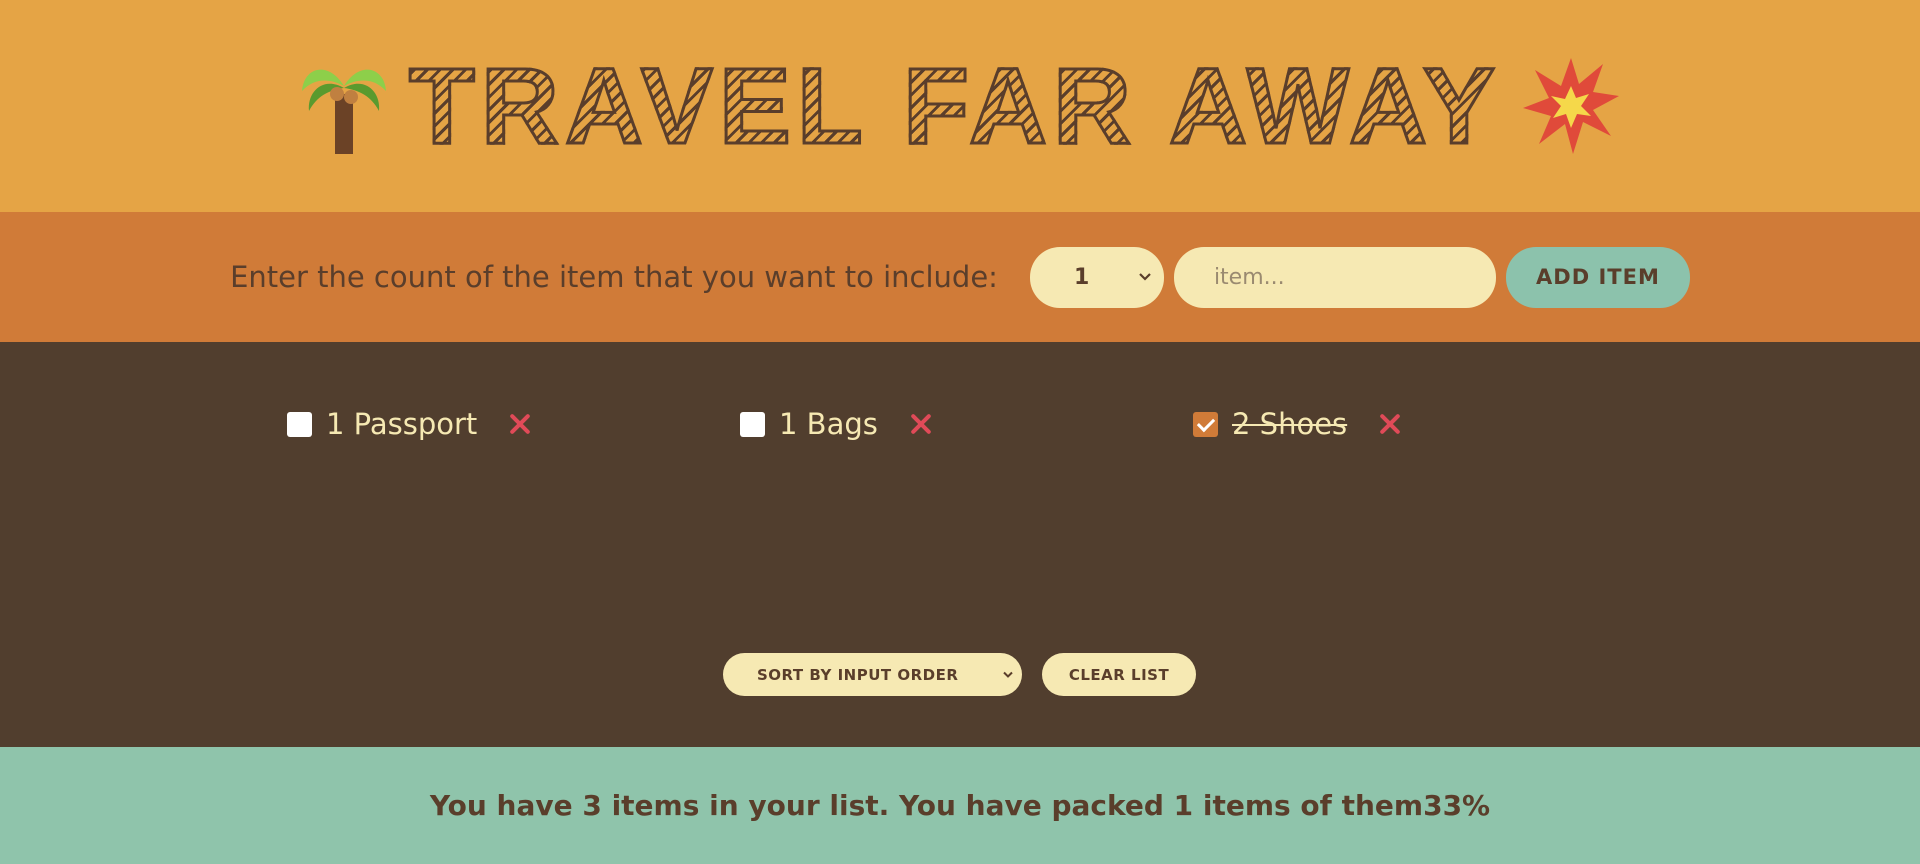  What do you see at coordinates (828, 424) in the screenshot?
I see `item-label: 1 Bags` at bounding box center [828, 424].